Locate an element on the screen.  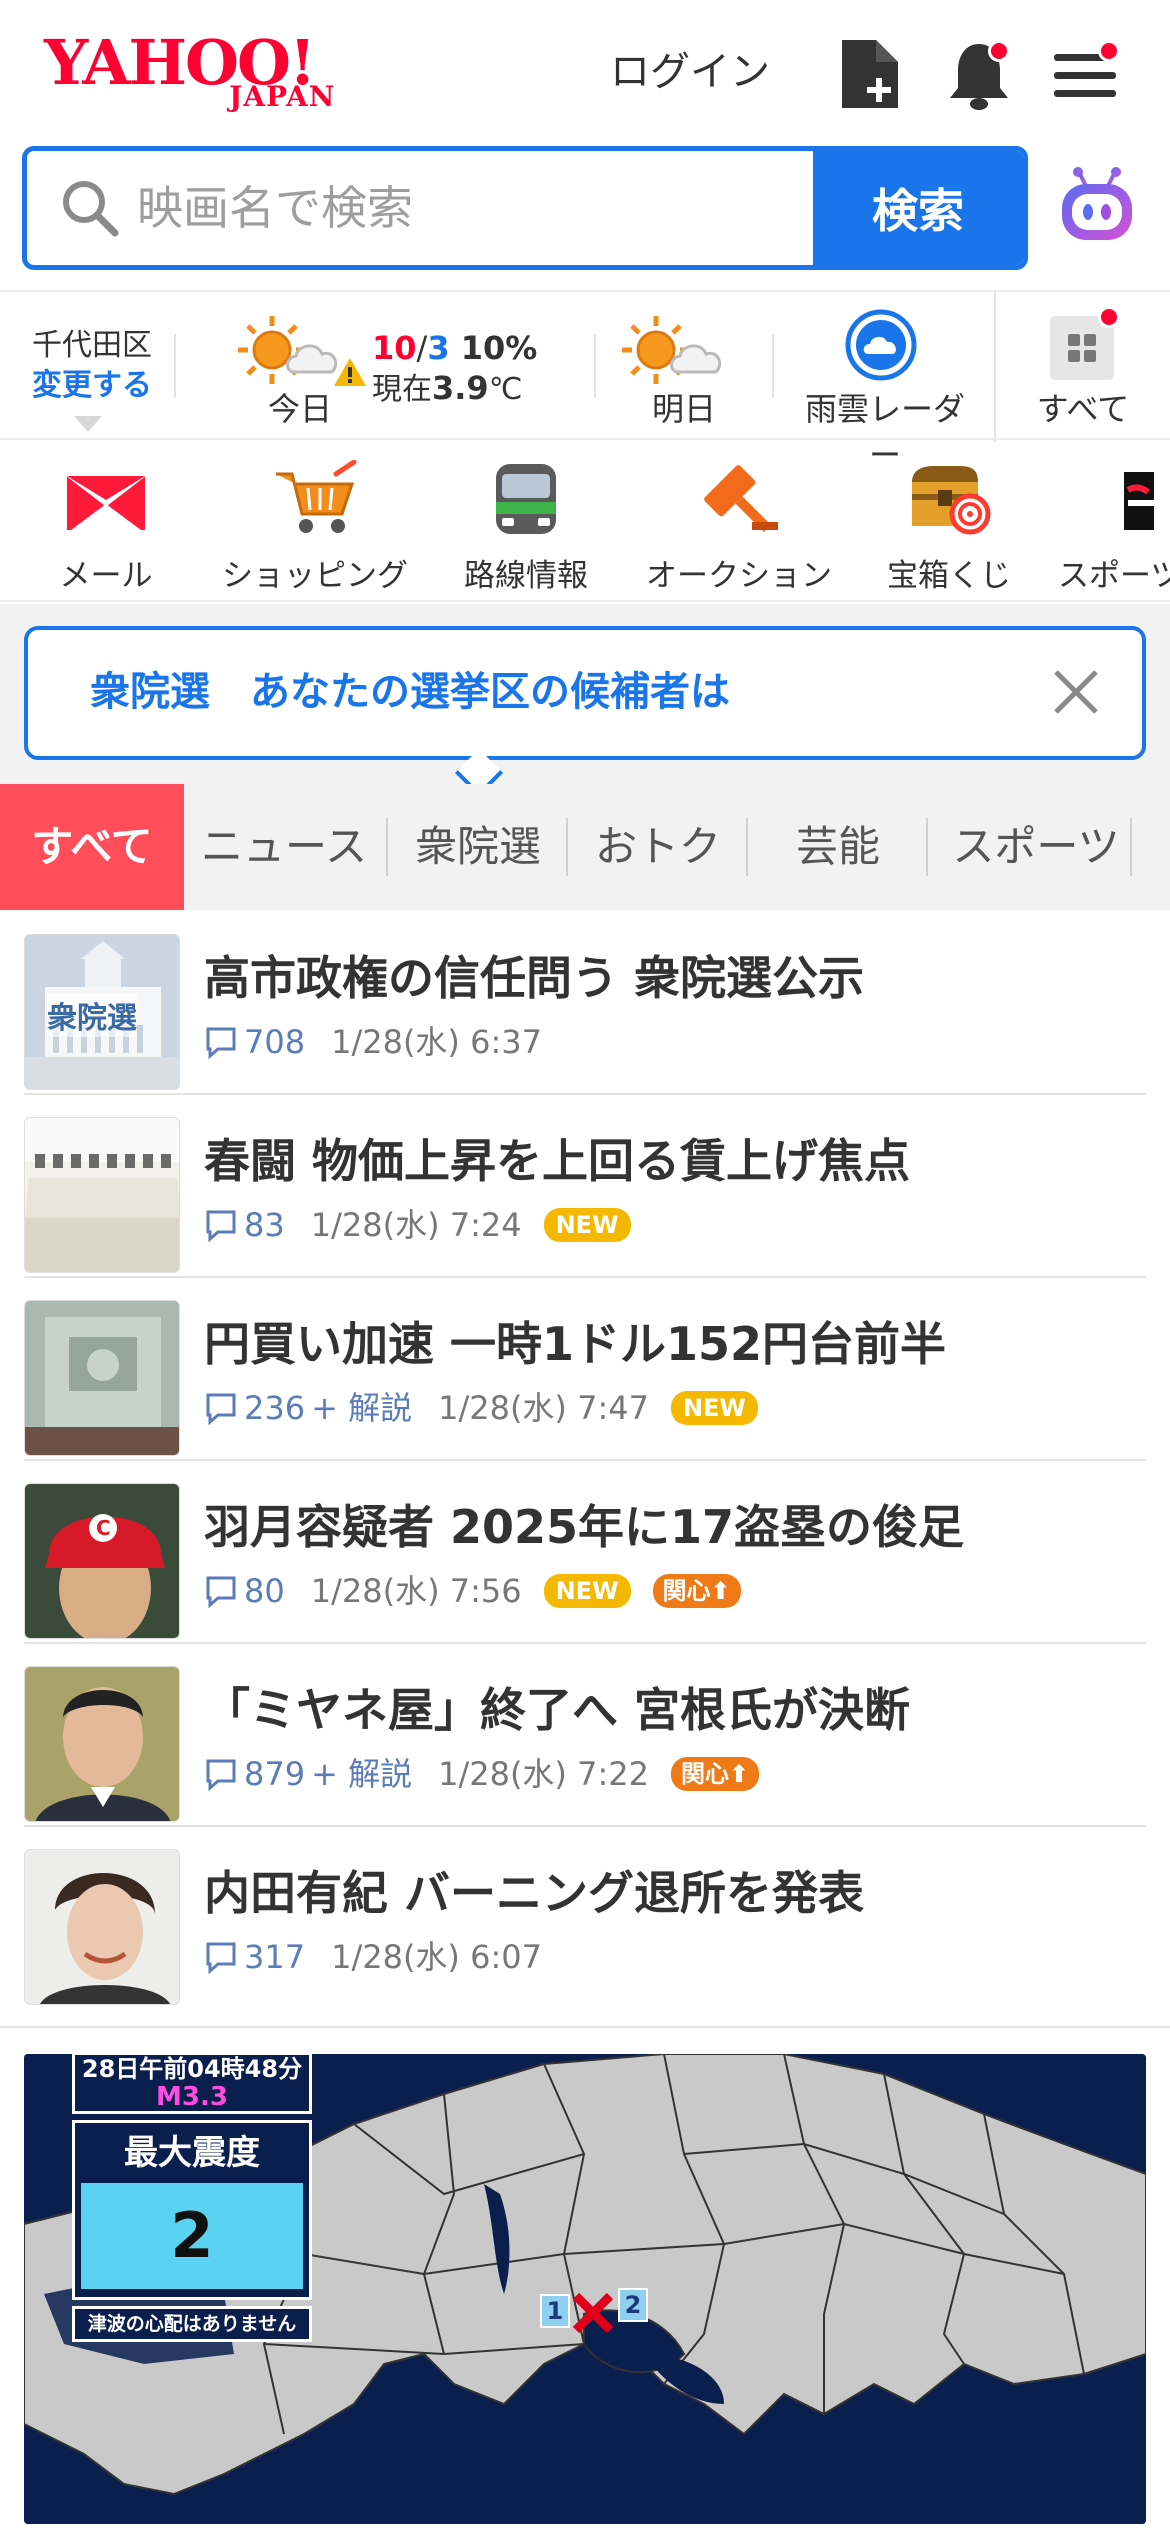
comment-count: 708 is located at coordinates (274, 1042).